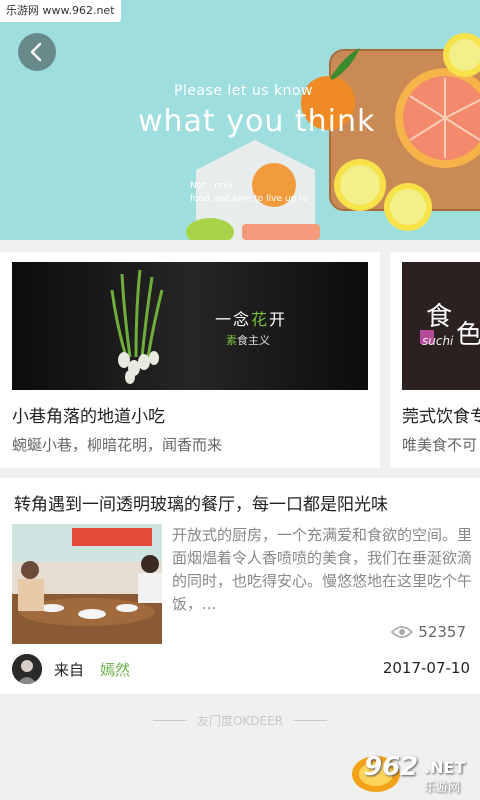 This screenshot has height=800, width=480. I want to click on card-image-caption-2: 素食主义, so click(248, 340).